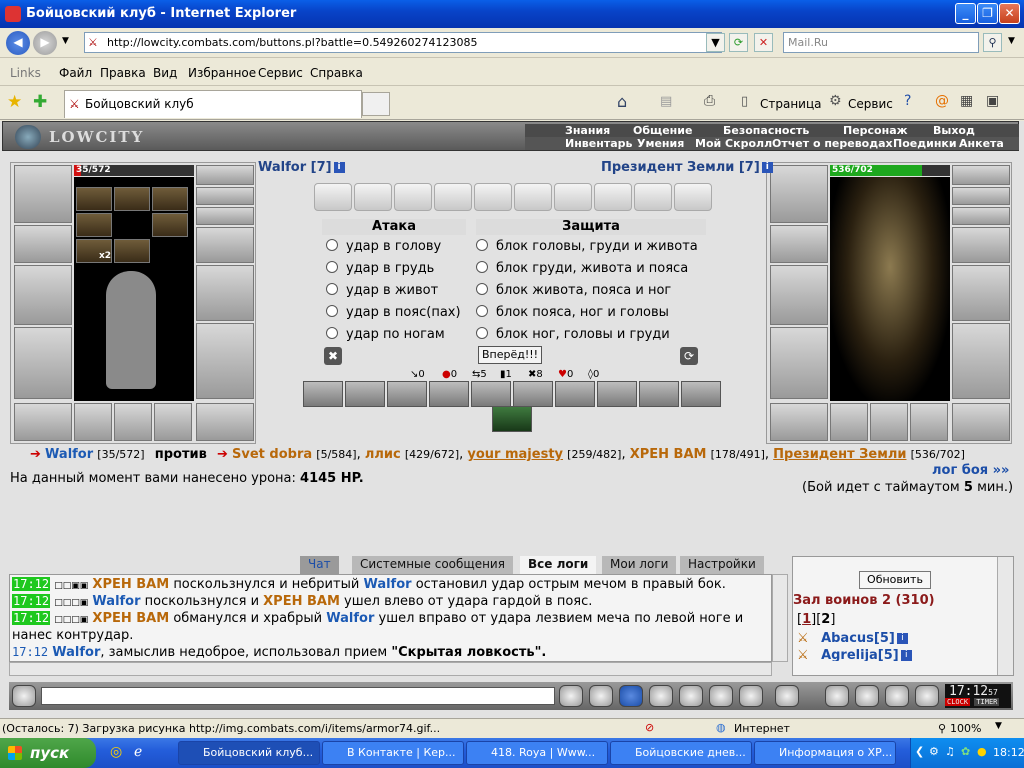 This screenshot has width=1024, height=768. I want to click on tab-chat: Чат, so click(319, 565).